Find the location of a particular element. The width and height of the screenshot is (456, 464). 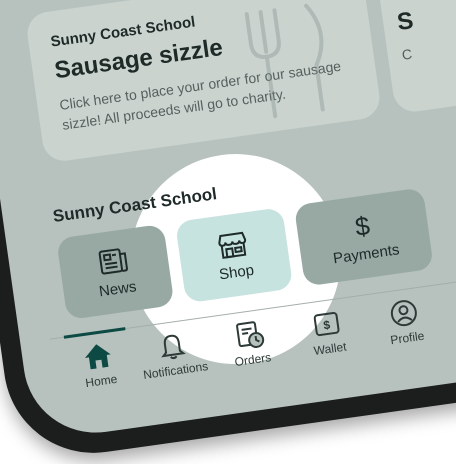

news-tile: News is located at coordinates (115, 272).